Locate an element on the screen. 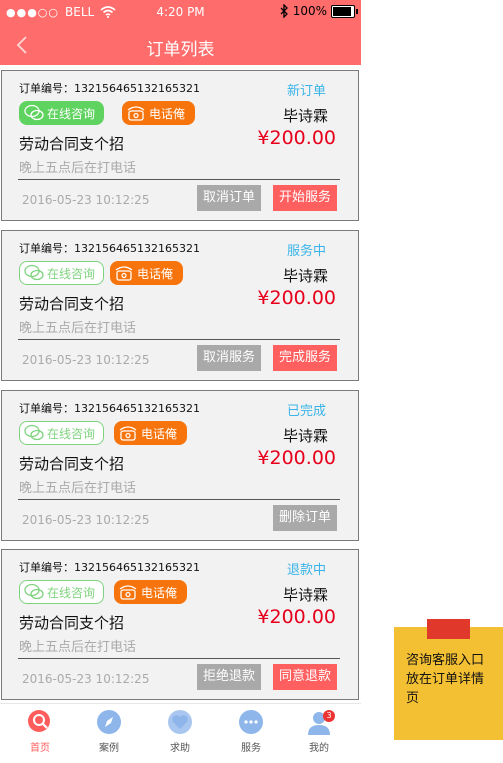  home-search-icon is located at coordinates (39, 721).